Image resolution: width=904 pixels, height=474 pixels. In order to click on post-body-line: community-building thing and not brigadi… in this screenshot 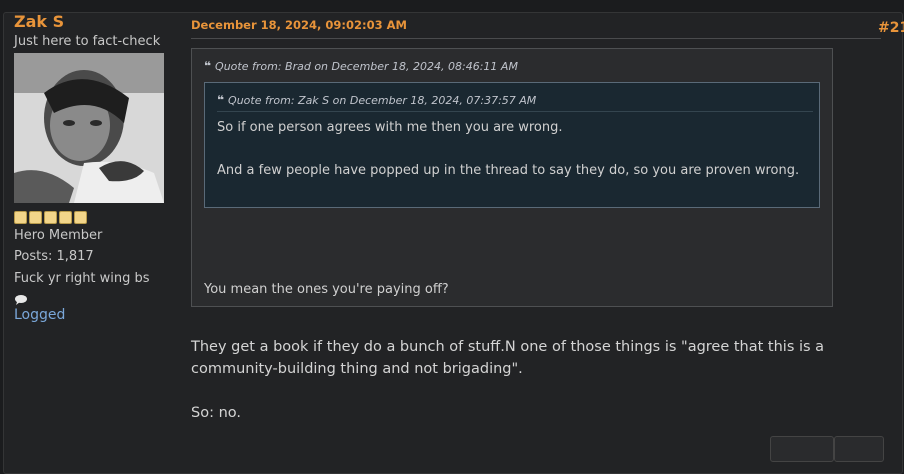, I will do `click(357, 369)`.